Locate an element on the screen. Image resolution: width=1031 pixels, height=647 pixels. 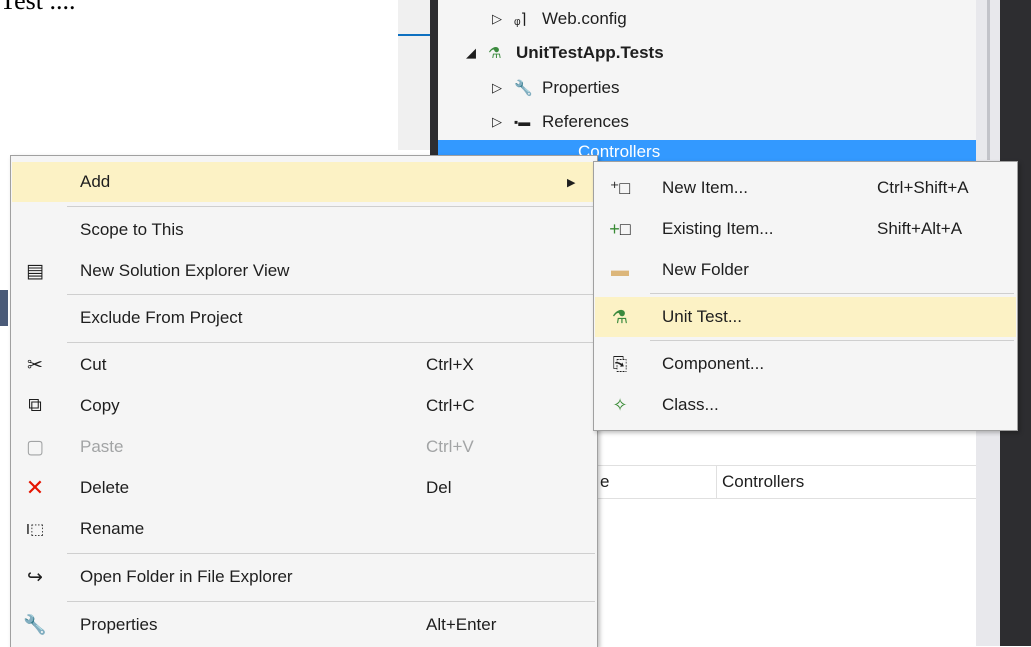
paste-icon: ▢ is located at coordinates (35, 447).